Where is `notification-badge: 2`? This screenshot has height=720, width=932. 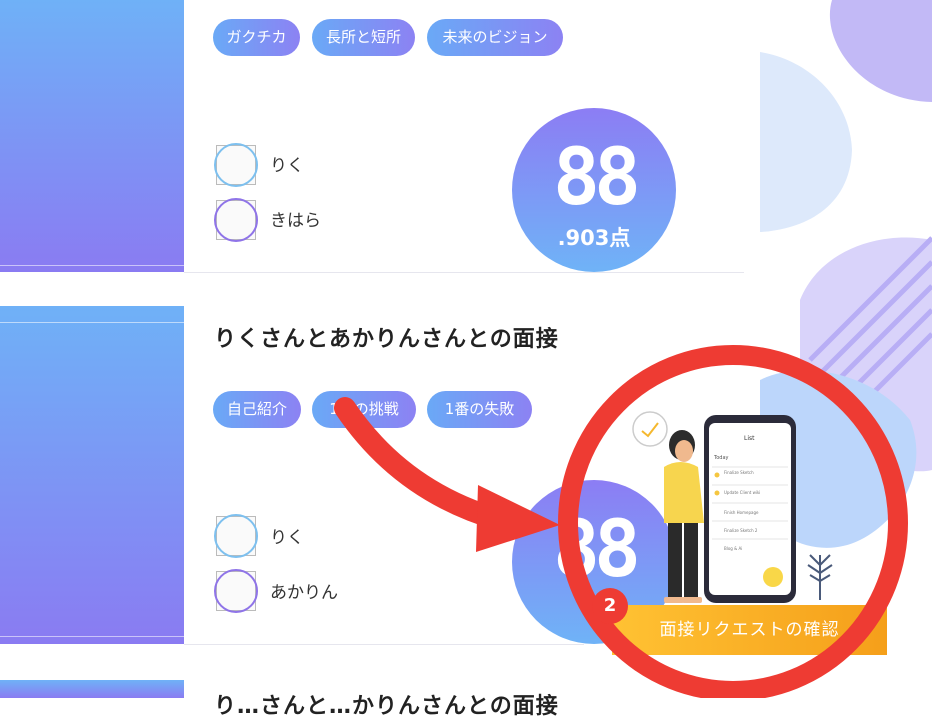 notification-badge: 2 is located at coordinates (610, 606).